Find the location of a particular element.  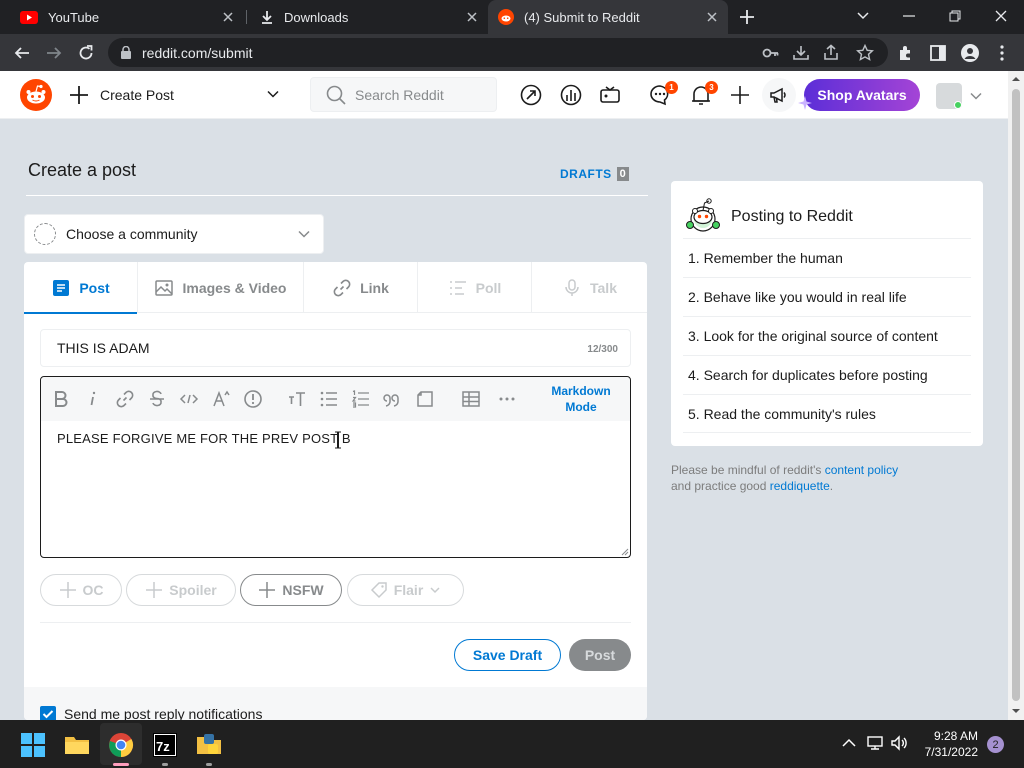

spoiler-icon is located at coordinates (253, 399).